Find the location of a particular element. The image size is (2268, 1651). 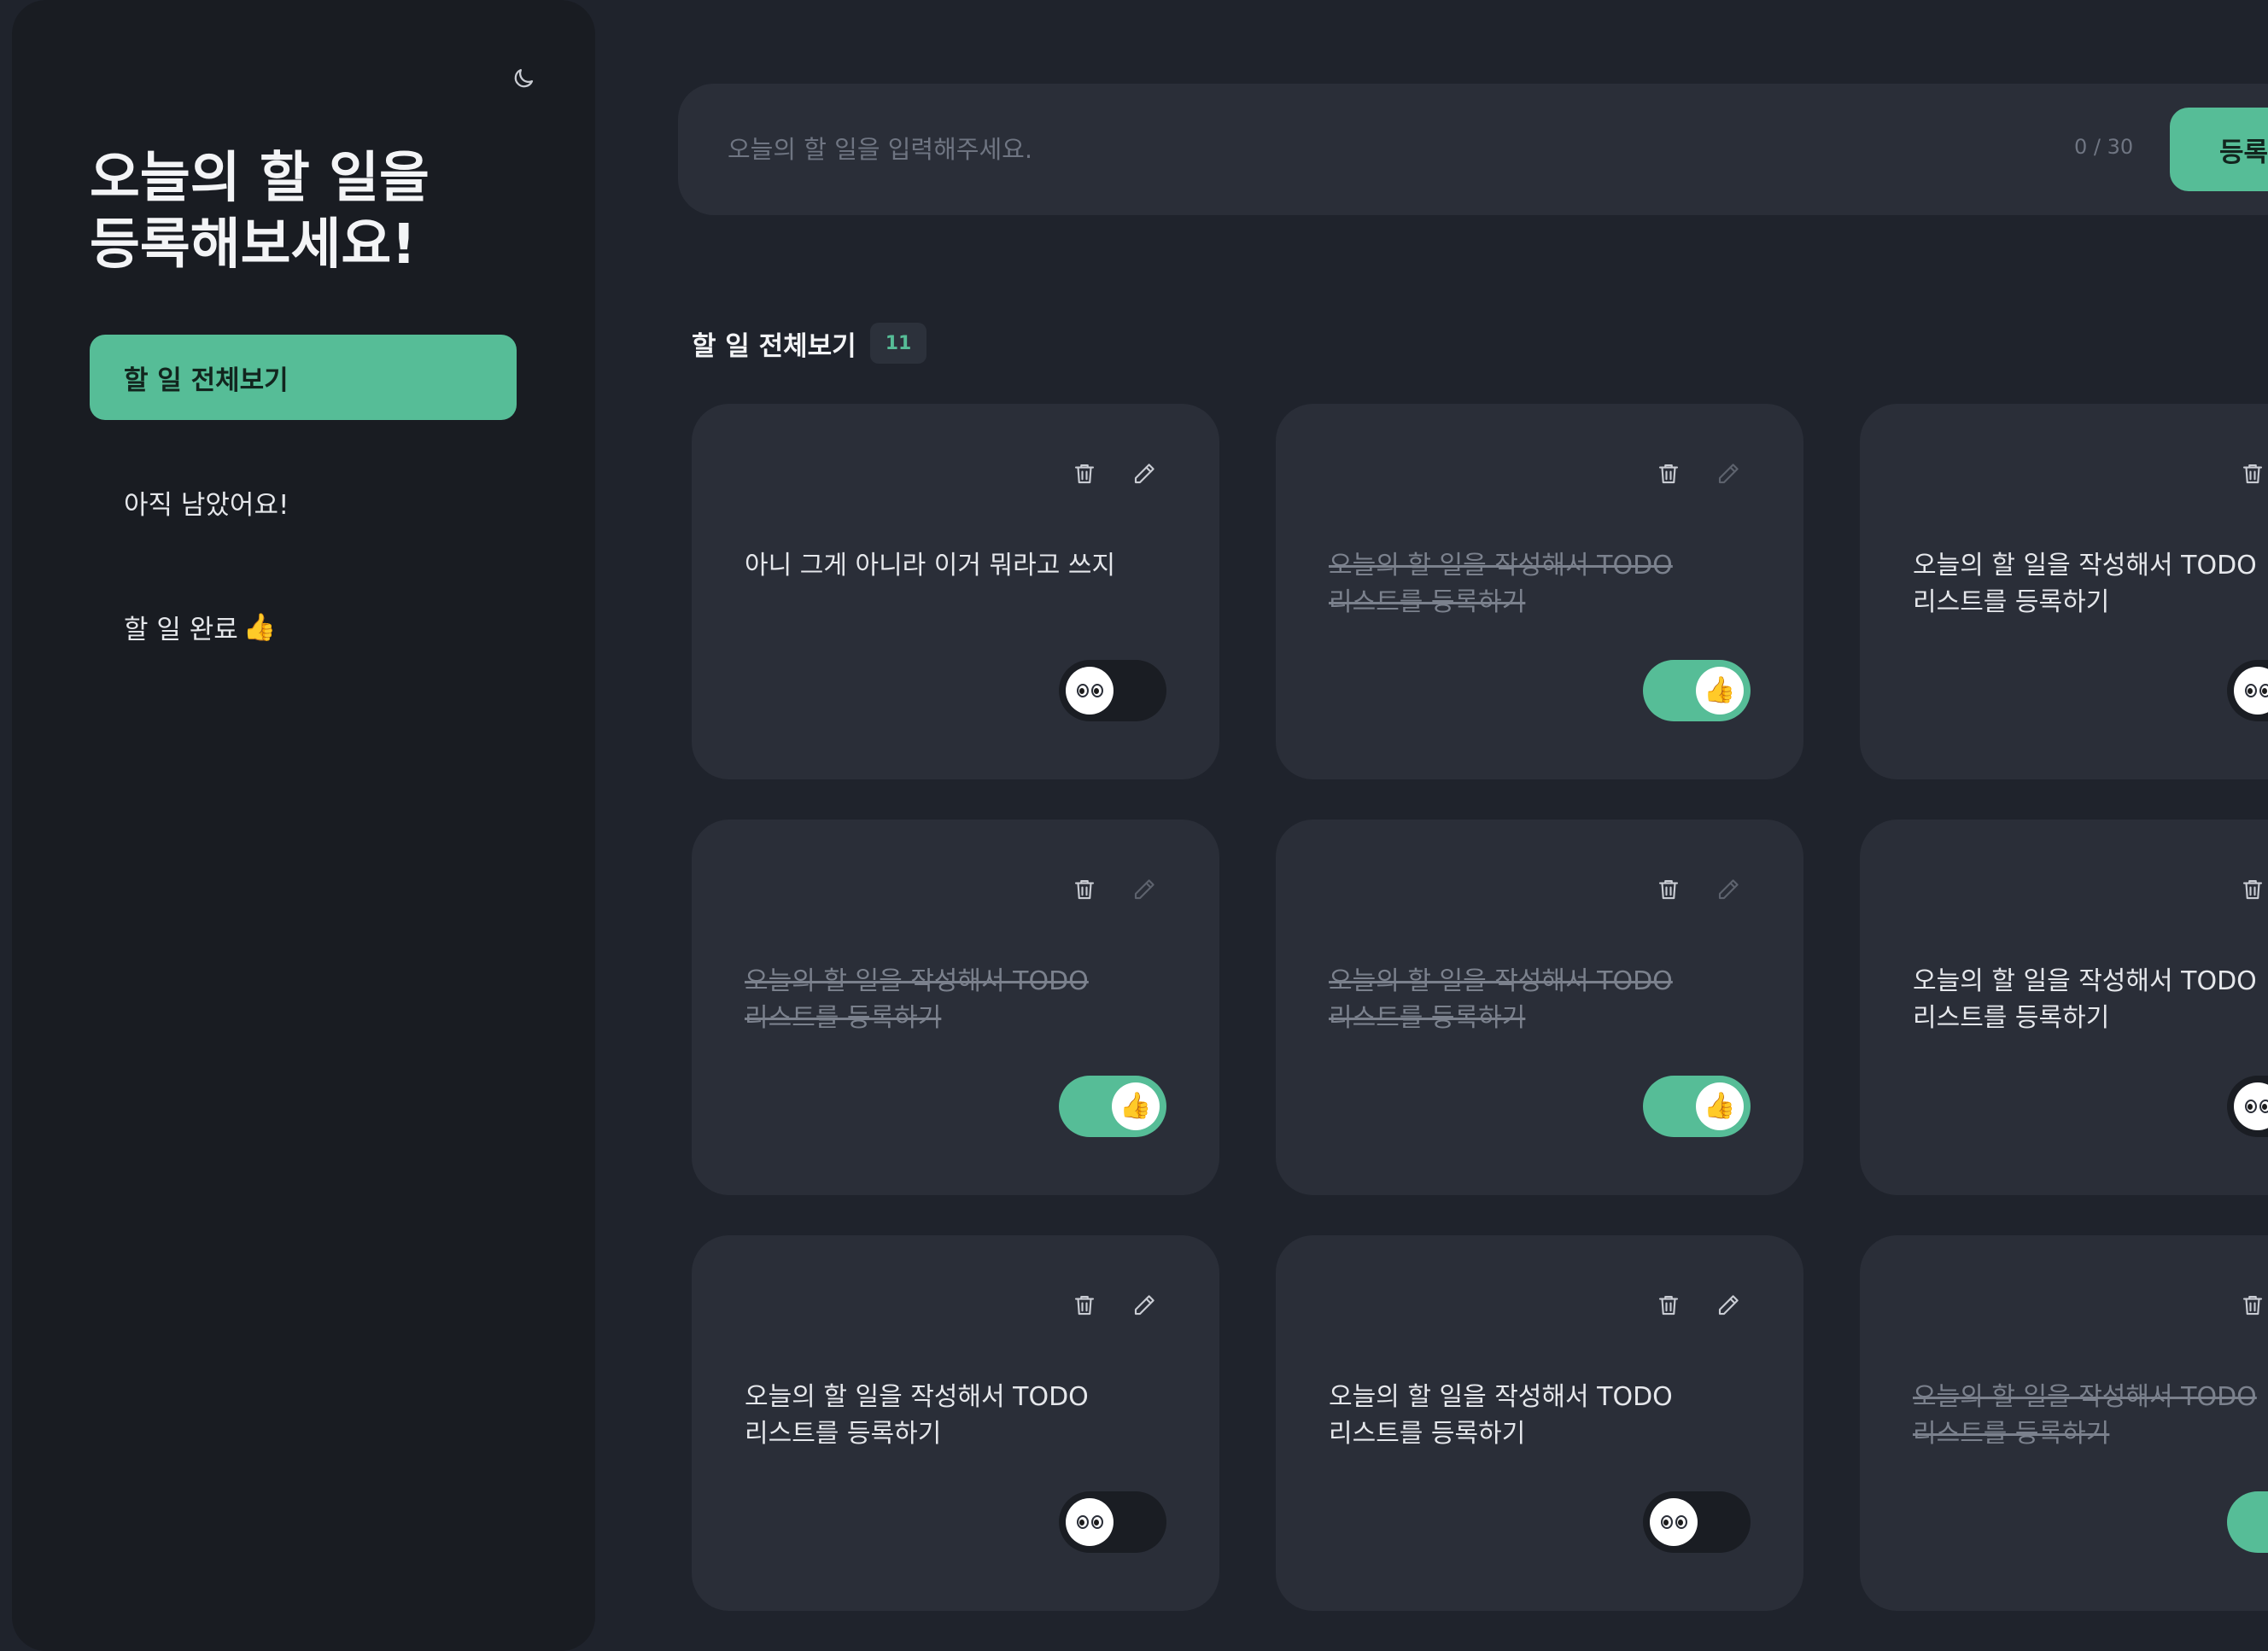

sidebar-item-label: 아직 남았어요! is located at coordinates (206, 505).